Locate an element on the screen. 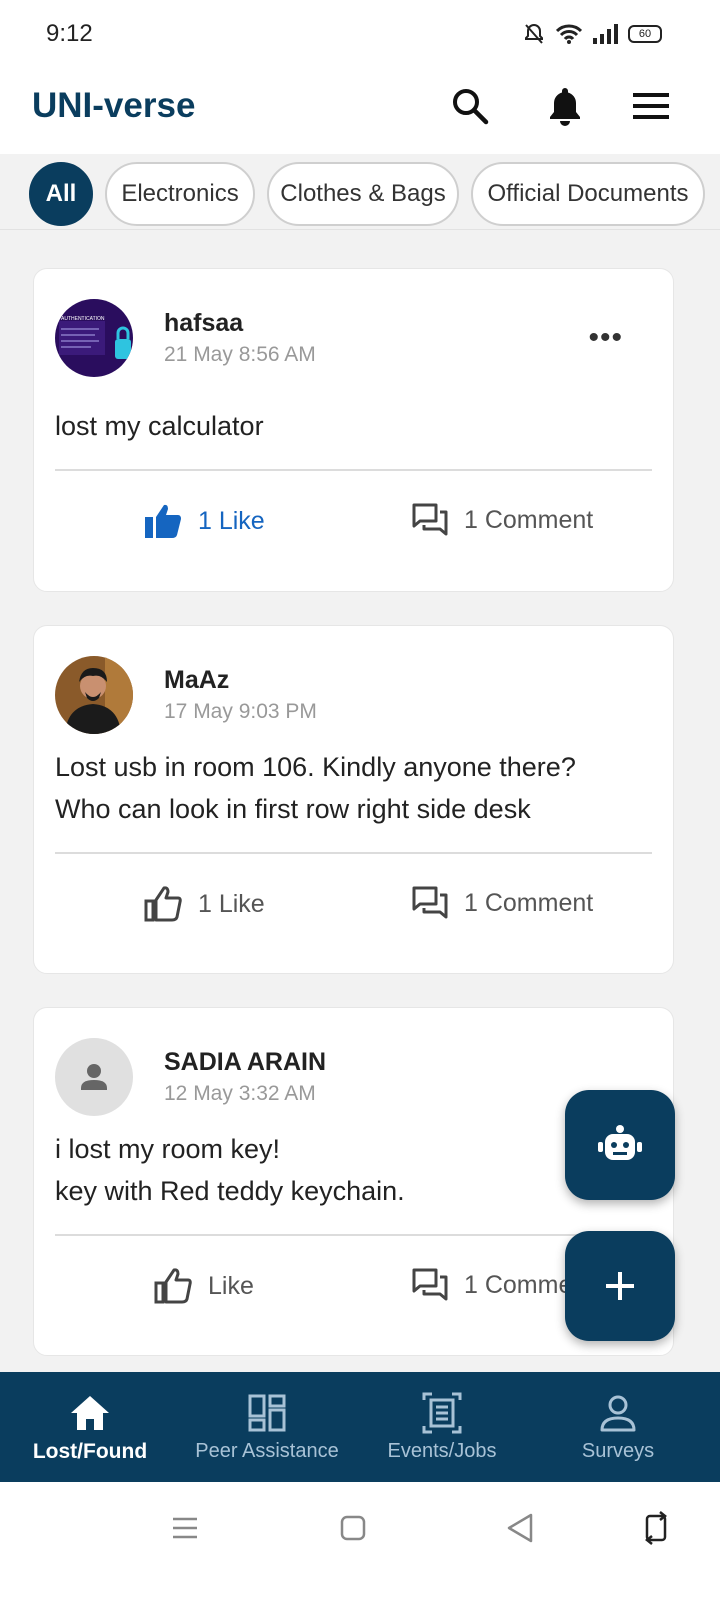  plus-icon is located at coordinates (620, 1286).